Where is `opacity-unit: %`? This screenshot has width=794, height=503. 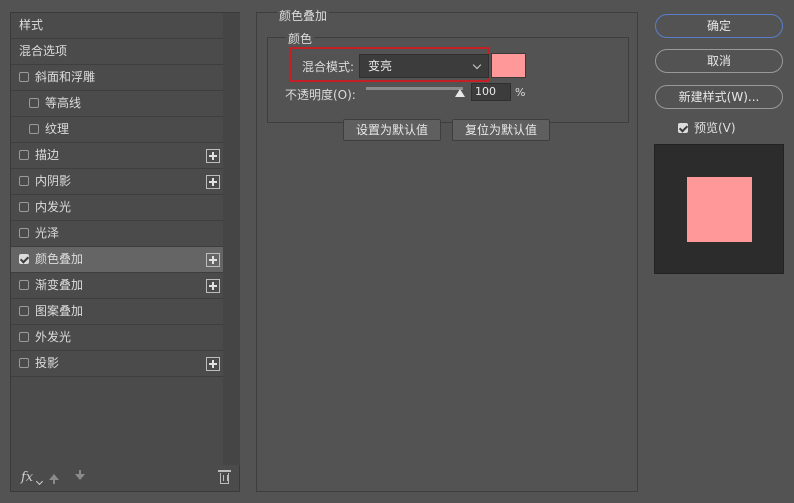 opacity-unit: % is located at coordinates (520, 92).